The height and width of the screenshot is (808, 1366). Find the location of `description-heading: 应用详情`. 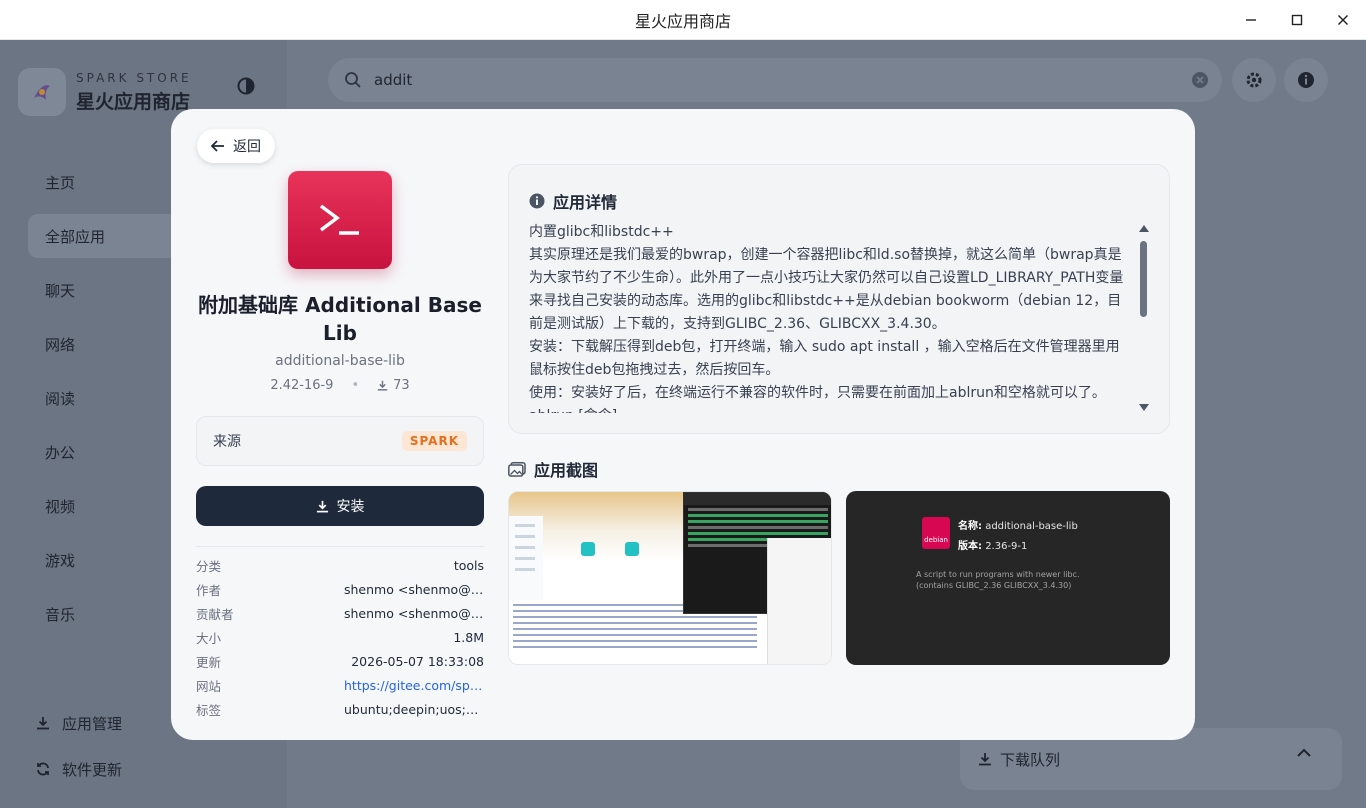

description-heading: 应用详情 is located at coordinates (573, 201).